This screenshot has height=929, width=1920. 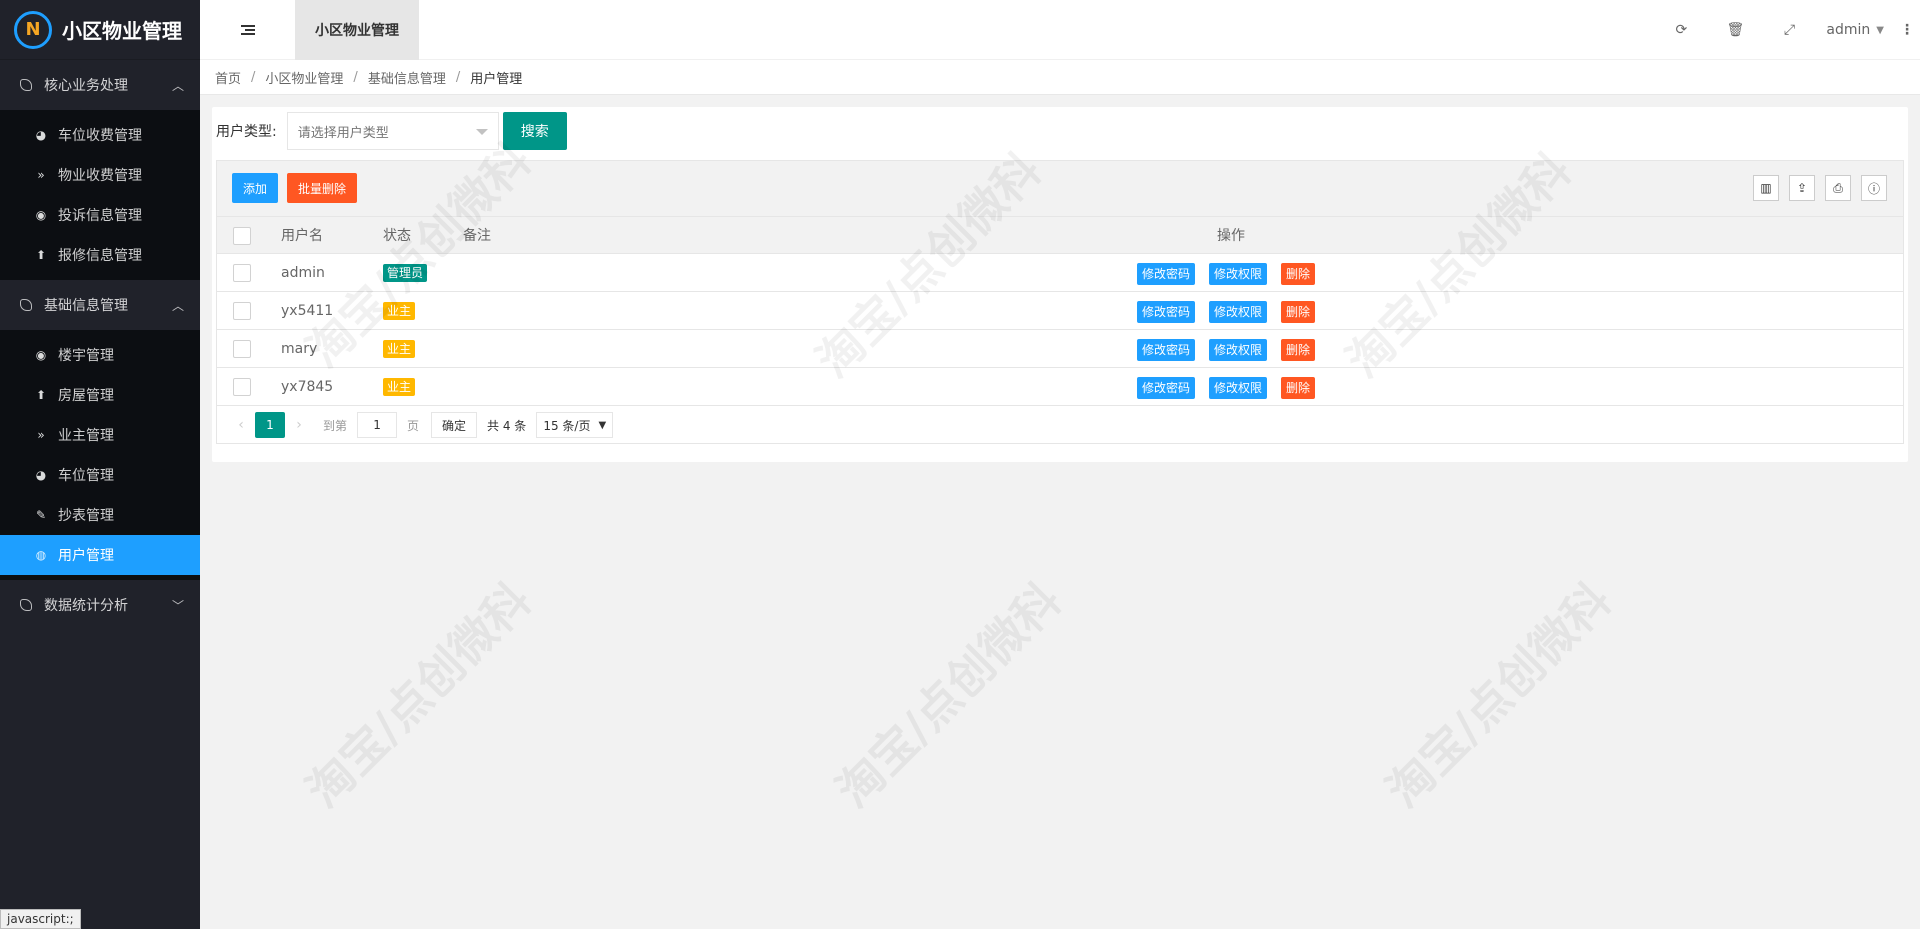 What do you see at coordinates (1838, 188) in the screenshot?
I see `print-button: ⎙` at bounding box center [1838, 188].